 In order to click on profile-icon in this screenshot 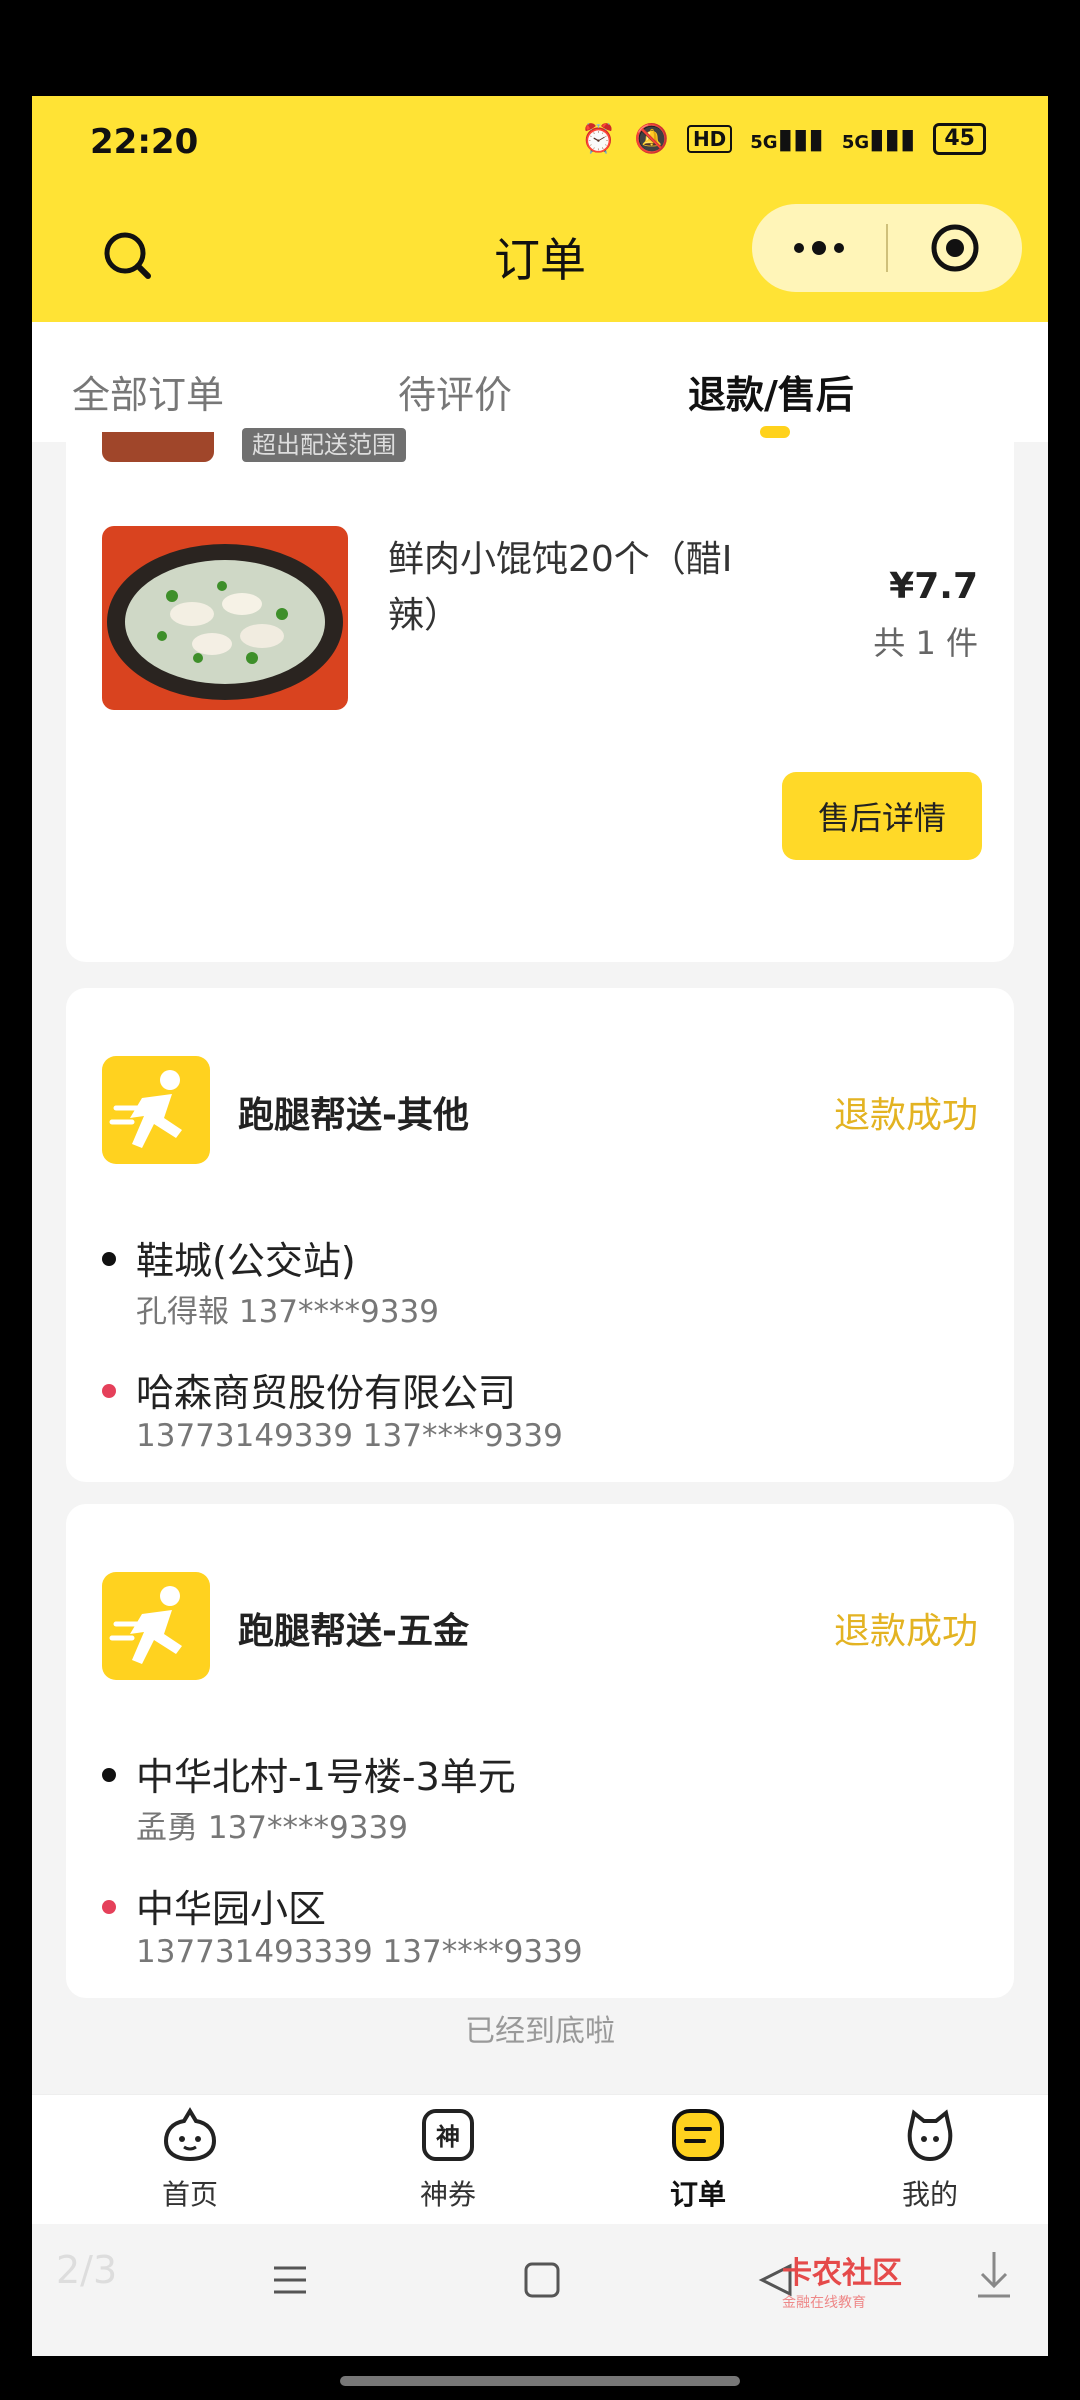, I will do `click(930, 2135)`.